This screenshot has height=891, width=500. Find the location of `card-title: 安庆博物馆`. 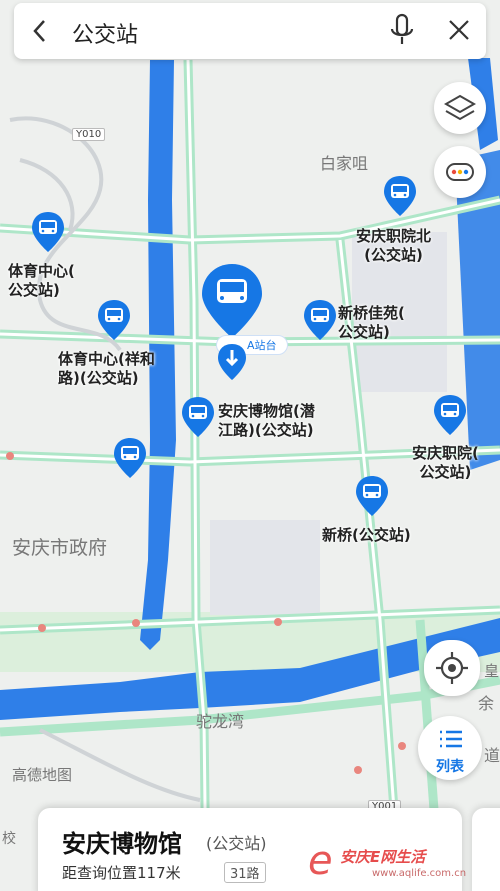

card-title: 安庆博物馆 is located at coordinates (122, 844).